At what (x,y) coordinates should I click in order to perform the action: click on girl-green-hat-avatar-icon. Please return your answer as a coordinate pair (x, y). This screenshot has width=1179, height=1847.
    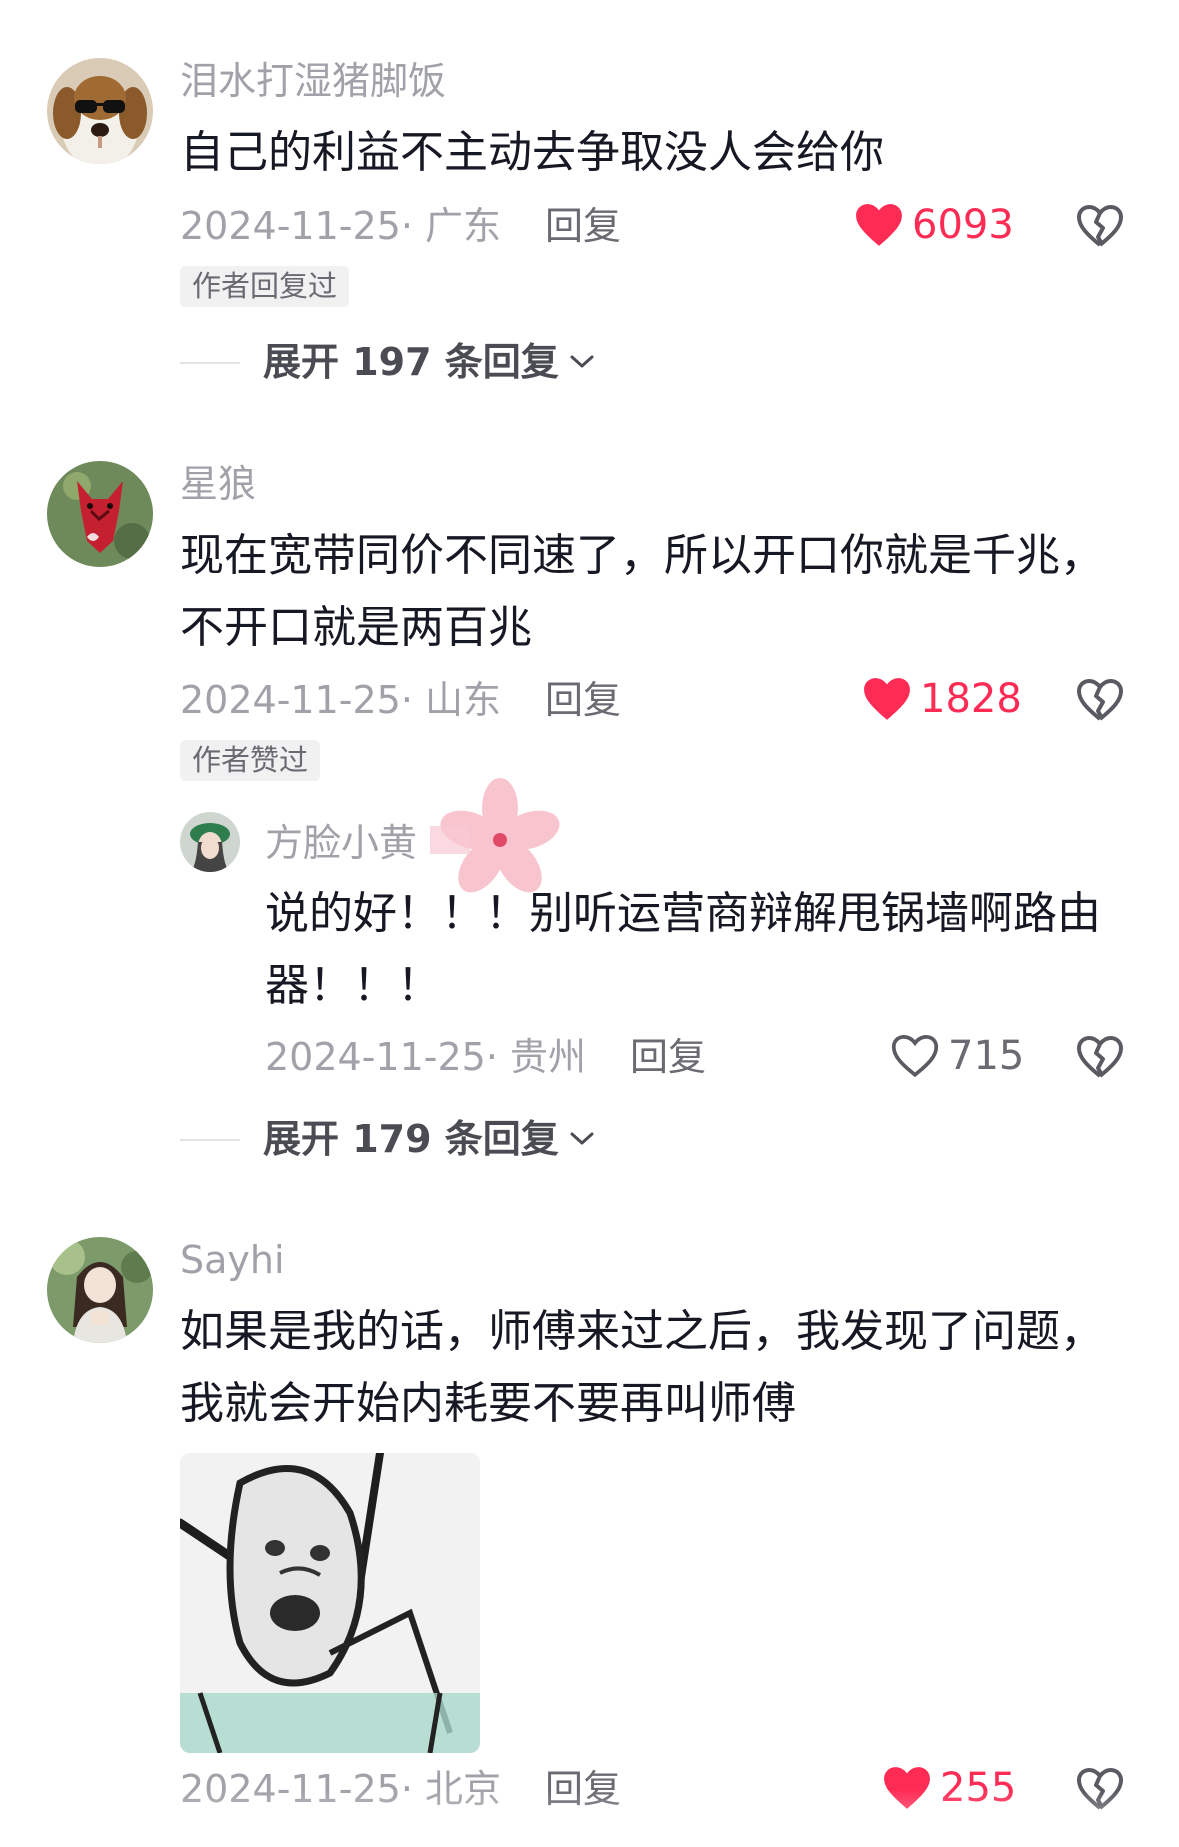
    Looking at the image, I should click on (210, 842).